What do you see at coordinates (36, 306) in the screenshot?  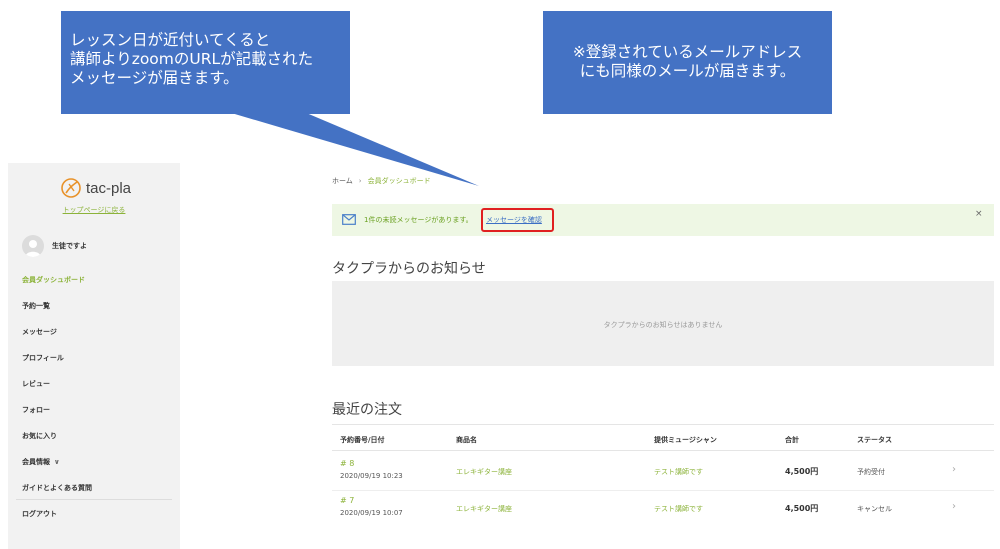 I see `sidebar-item-reservations: 予約一覧` at bounding box center [36, 306].